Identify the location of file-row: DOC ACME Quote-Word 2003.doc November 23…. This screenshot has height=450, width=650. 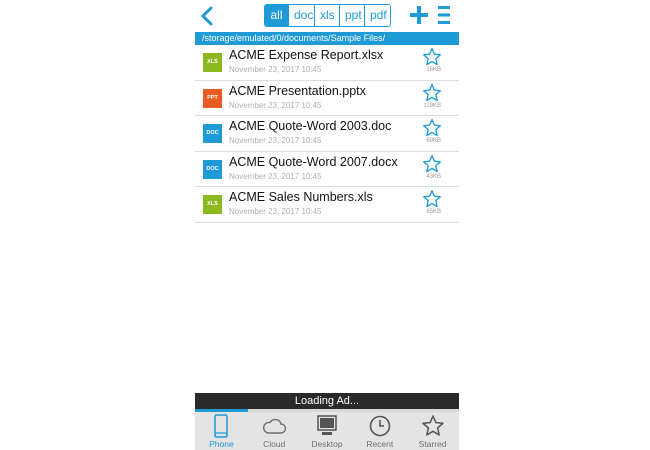
(327, 134).